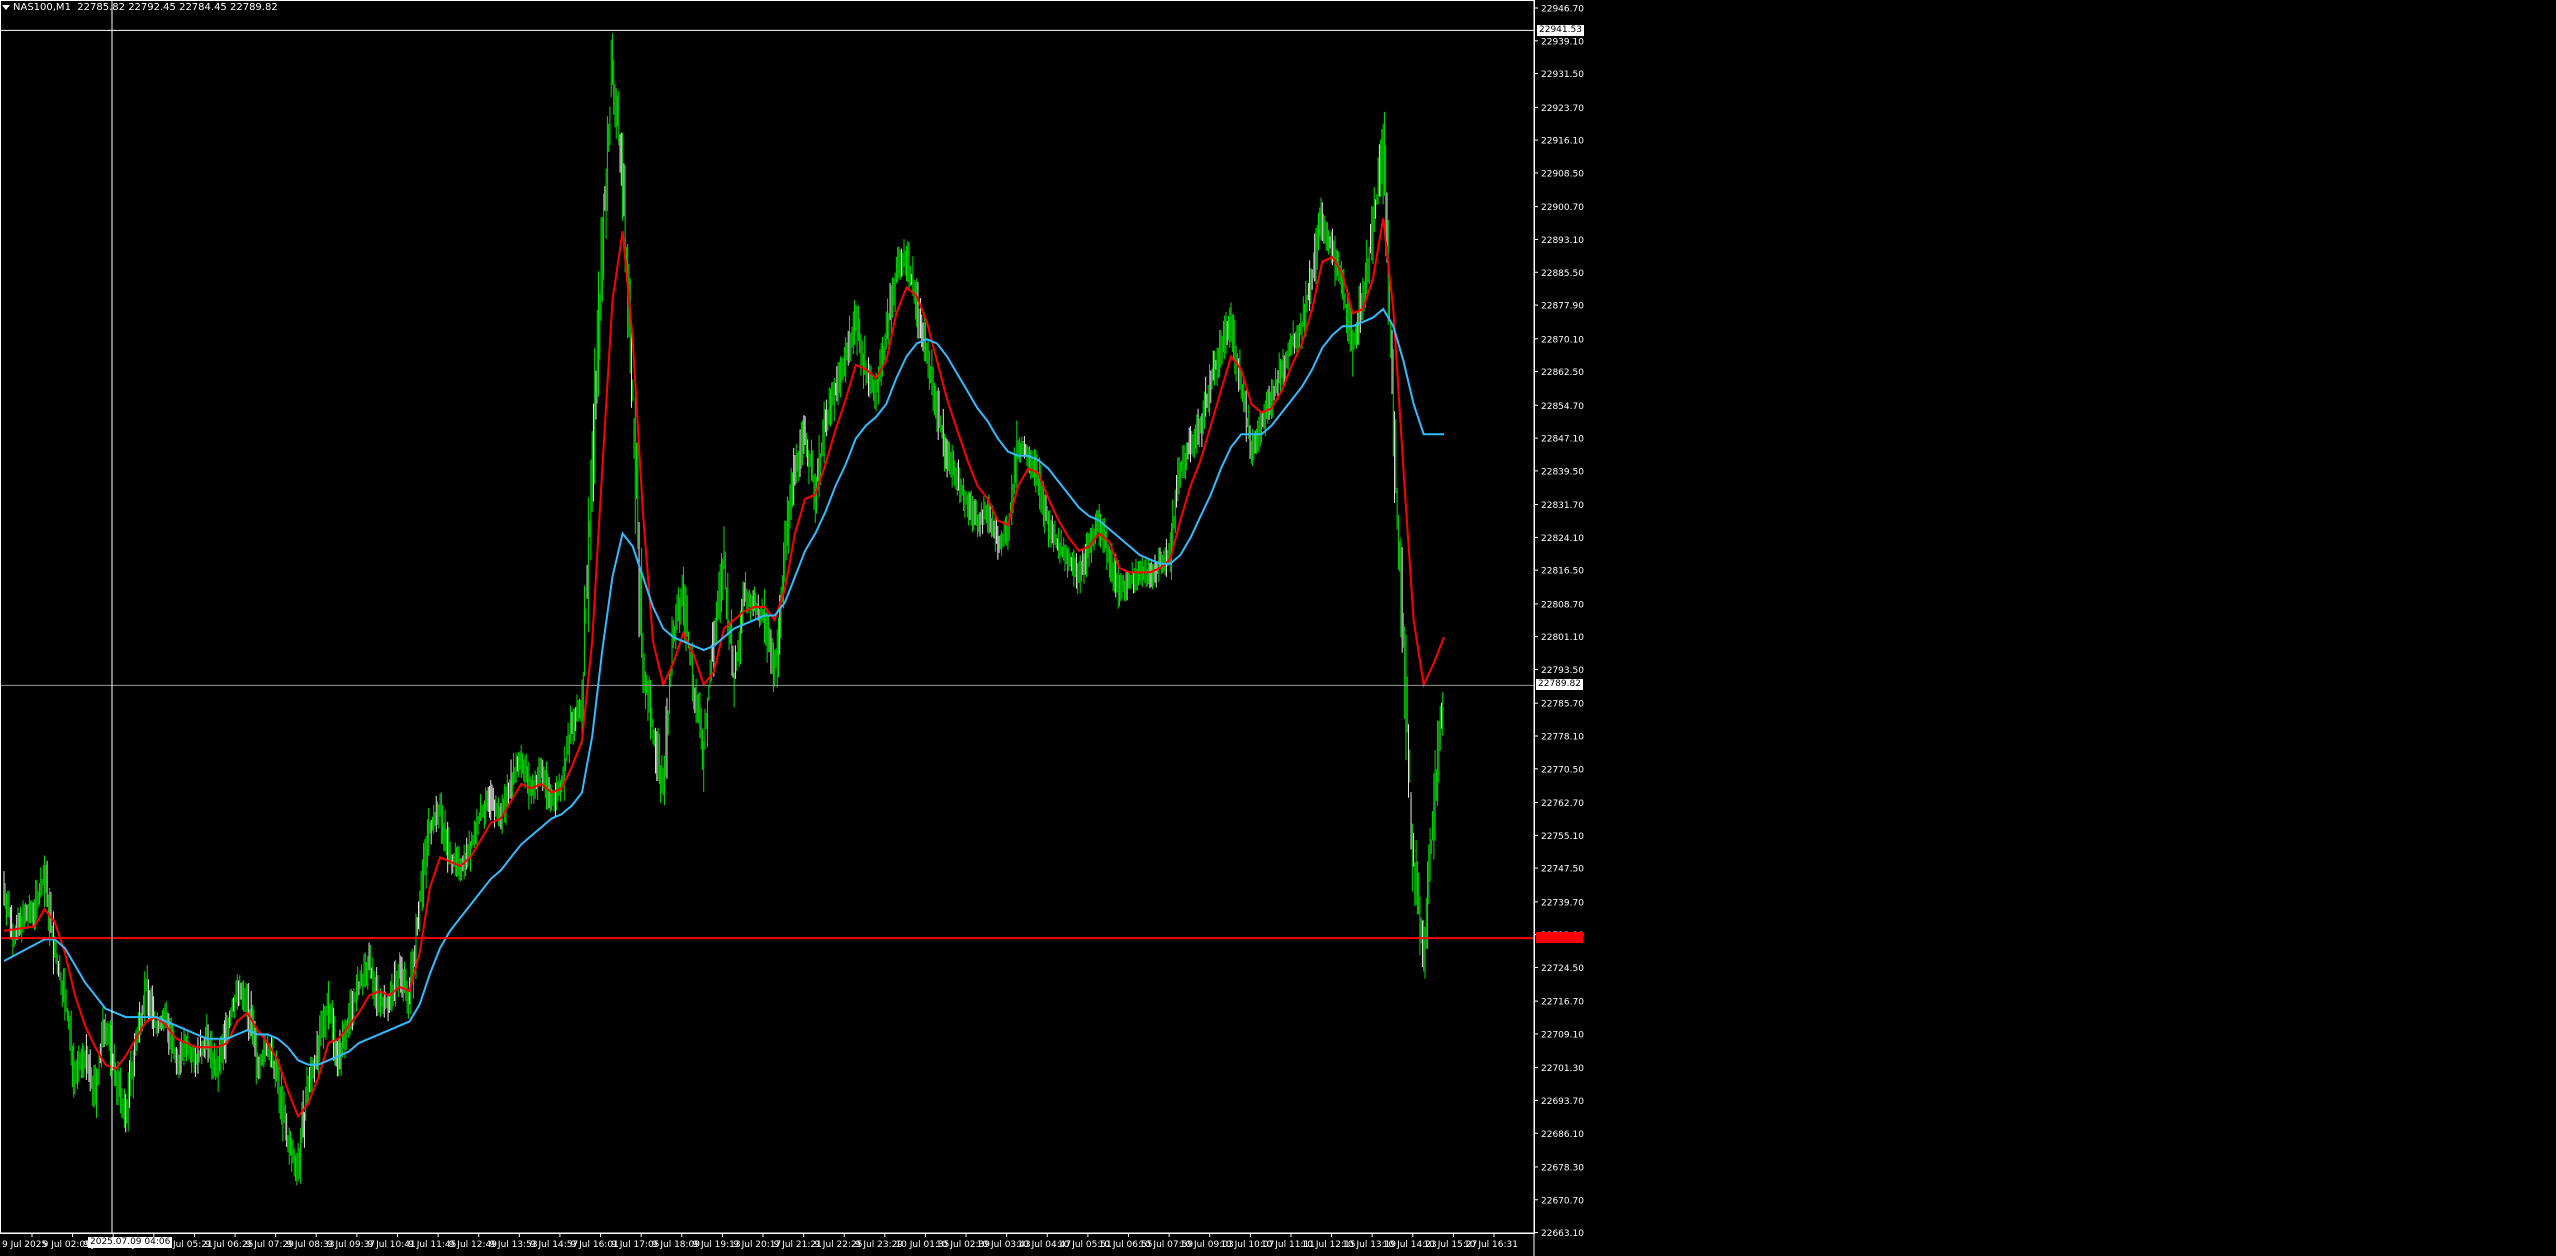 This screenshot has width=2556, height=1256. What do you see at coordinates (24, 1245) in the screenshot?
I see `x-tick-label: 9 Jul 2025` at bounding box center [24, 1245].